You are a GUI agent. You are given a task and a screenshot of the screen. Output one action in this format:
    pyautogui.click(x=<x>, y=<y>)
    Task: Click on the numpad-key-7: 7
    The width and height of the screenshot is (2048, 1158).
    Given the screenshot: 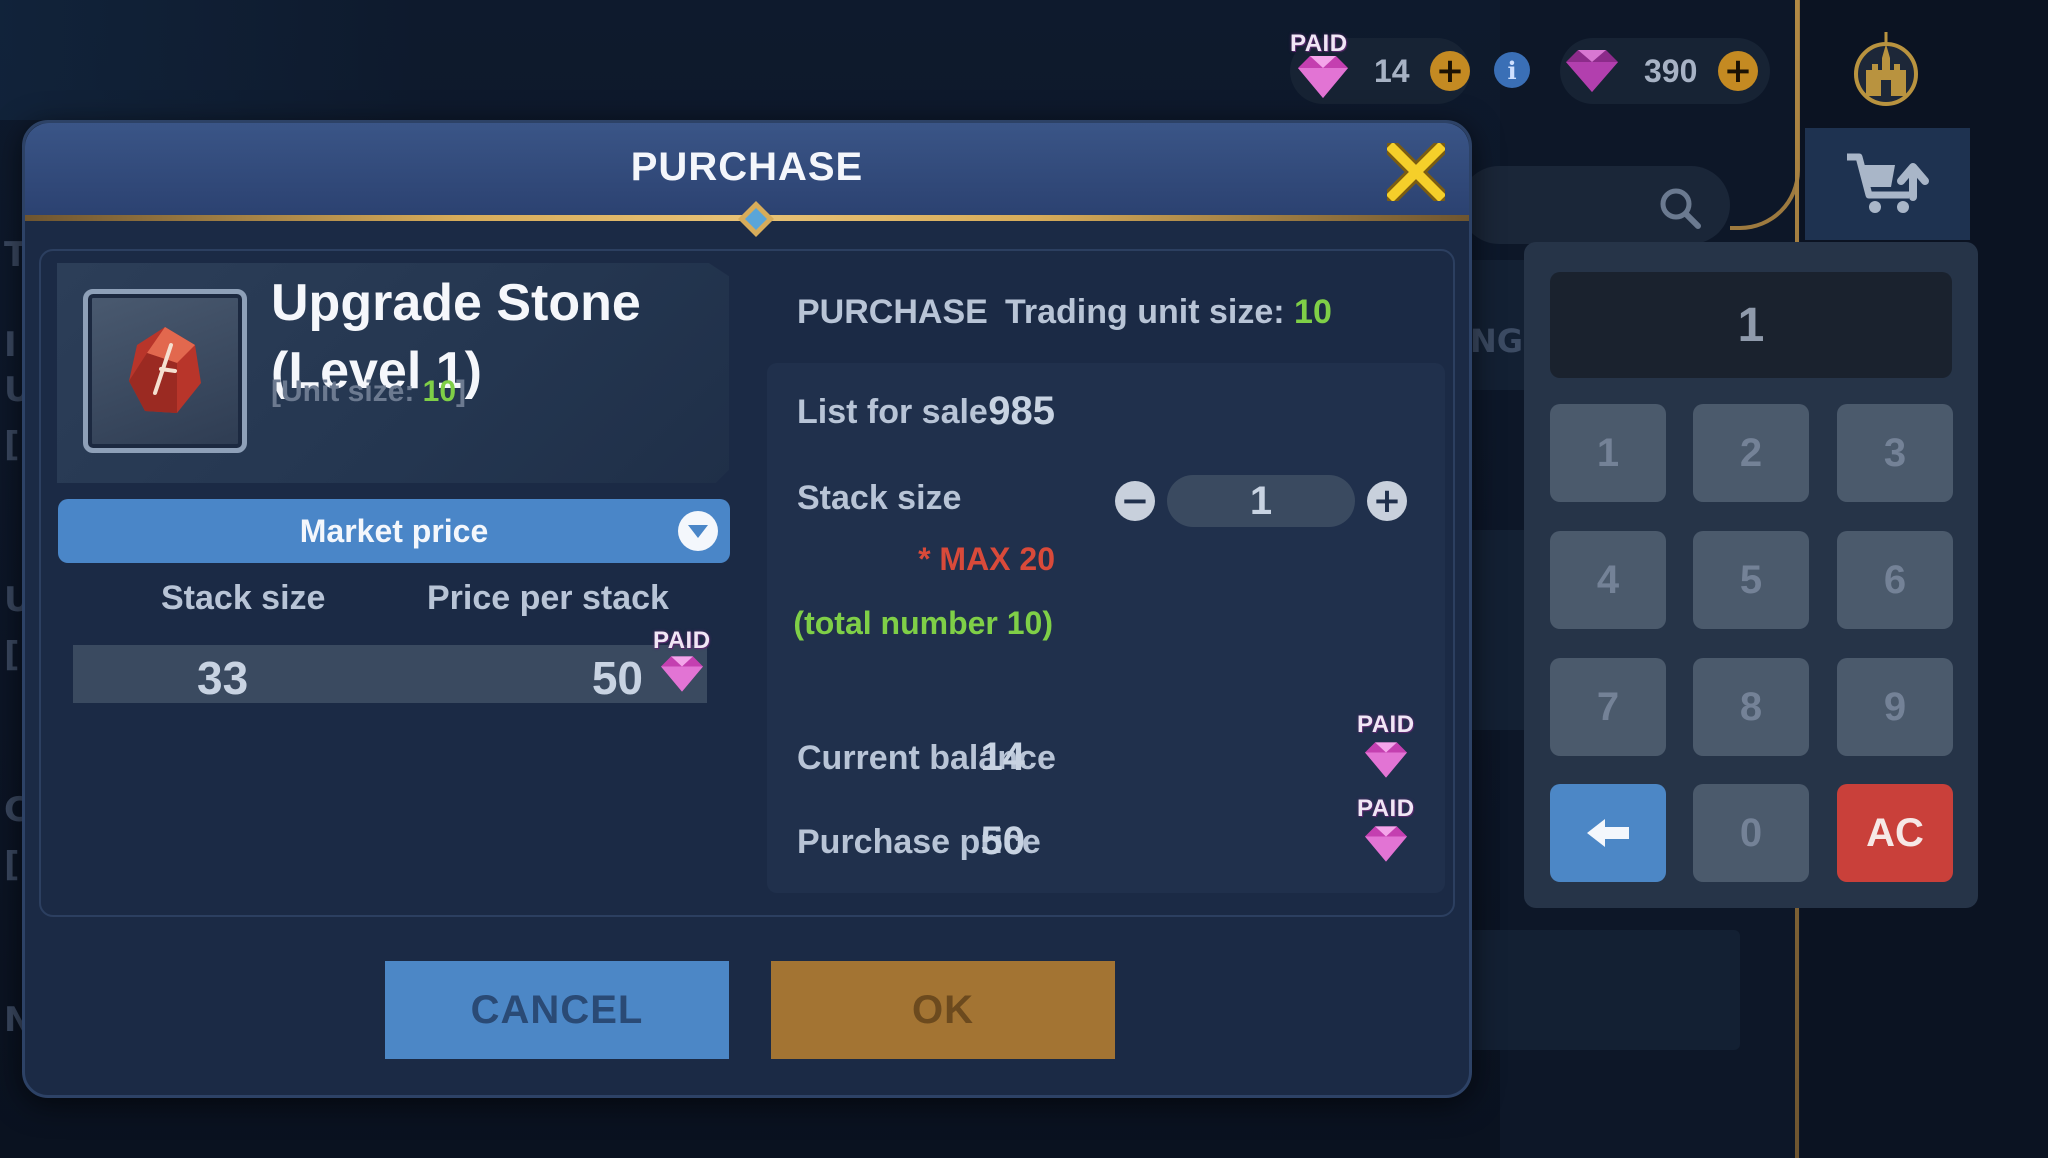 What is the action you would take?
    pyautogui.click(x=1608, y=707)
    